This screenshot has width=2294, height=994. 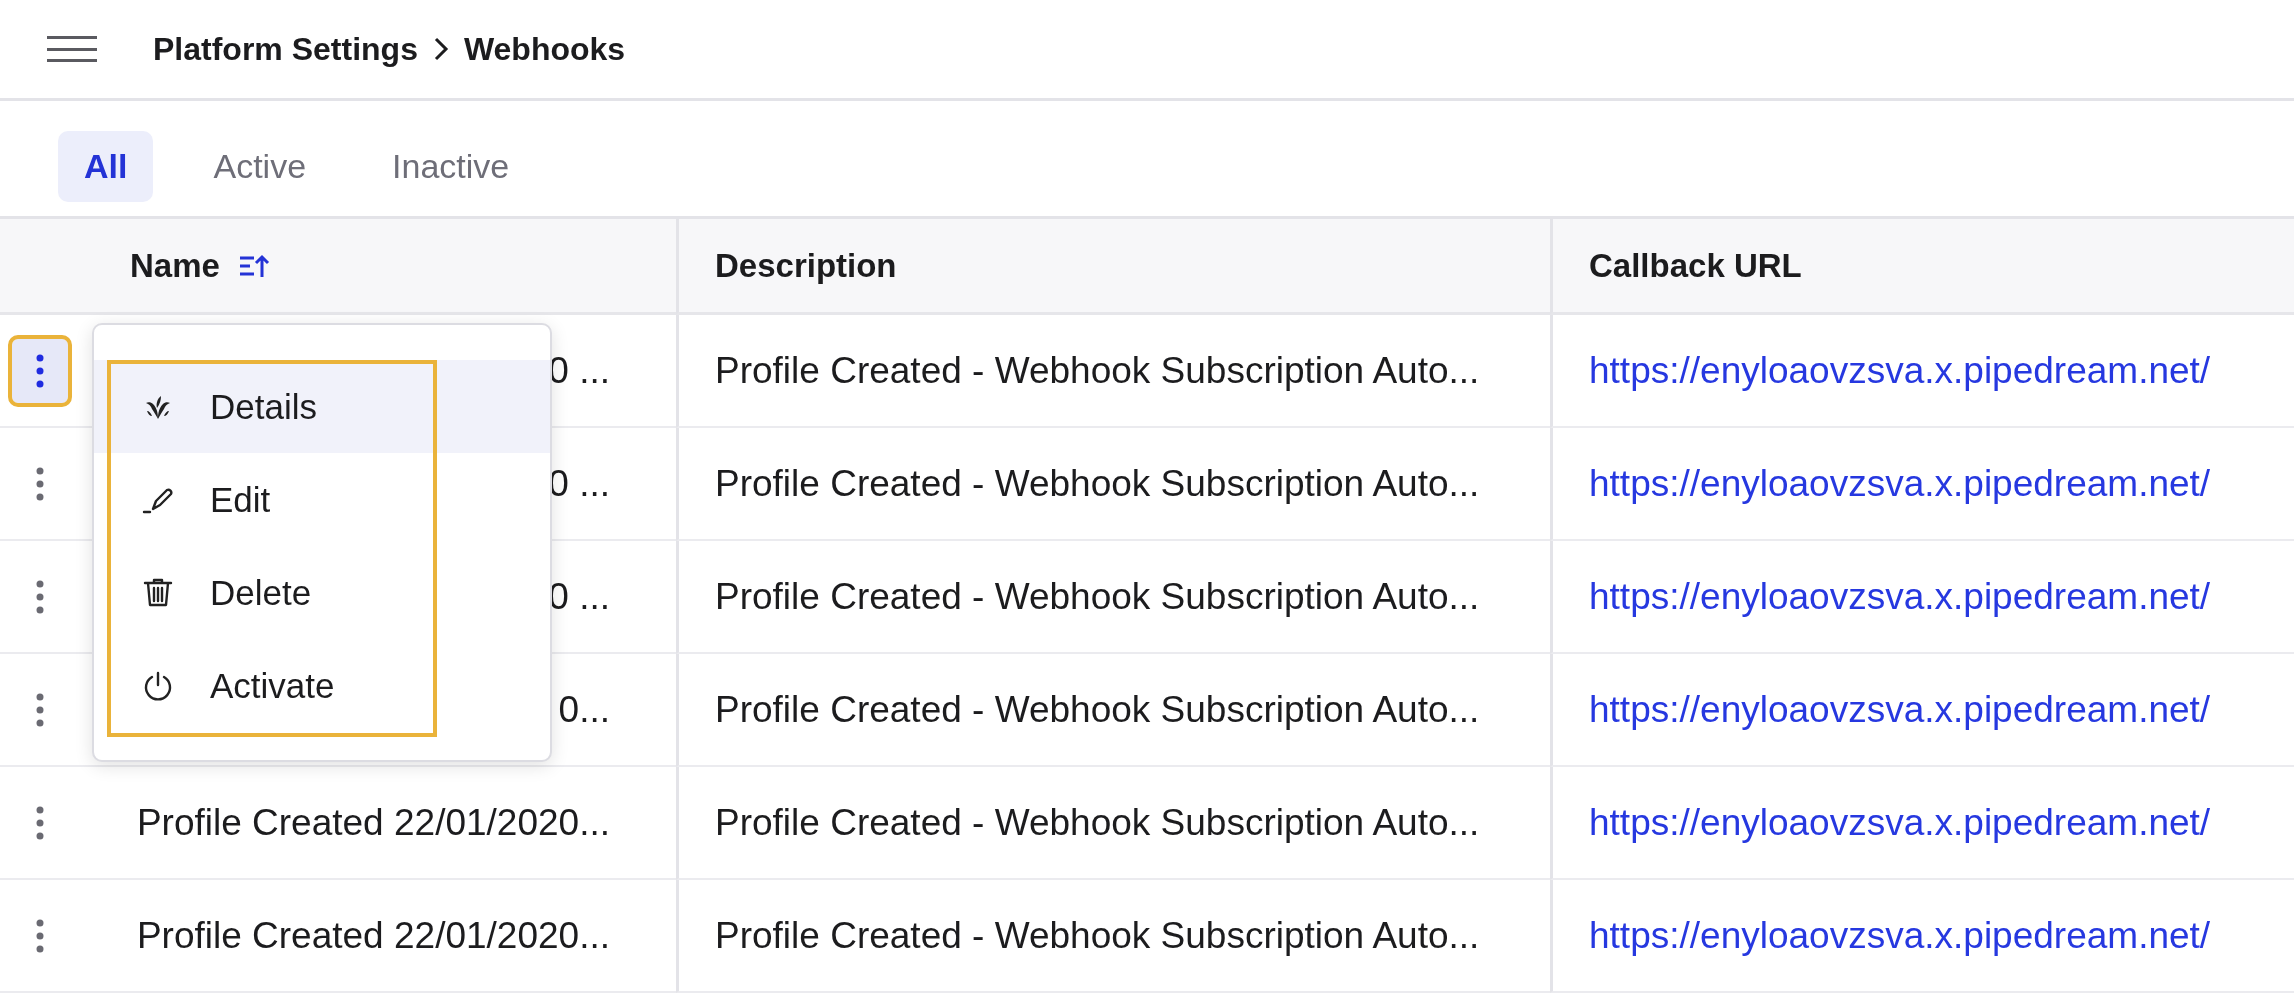 I want to click on trash-icon, so click(x=158, y=592).